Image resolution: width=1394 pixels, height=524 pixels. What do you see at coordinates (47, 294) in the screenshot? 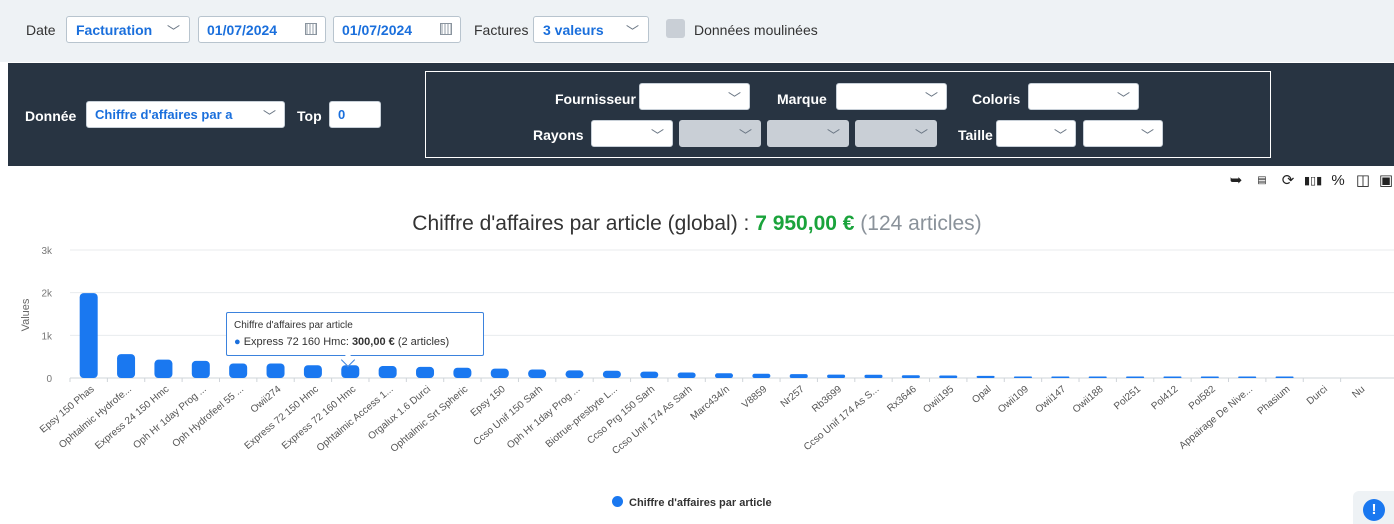
I see `y-tick-label: 2k` at bounding box center [47, 294].